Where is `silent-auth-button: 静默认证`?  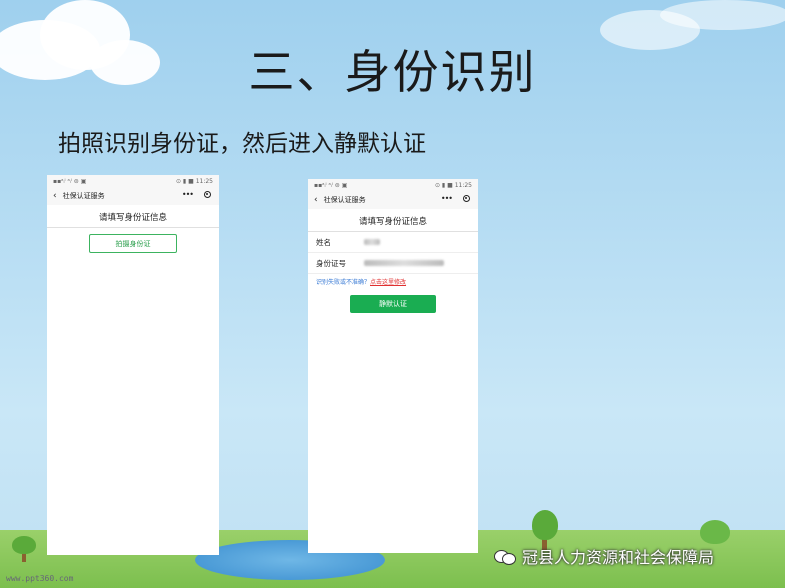
silent-auth-button: 静默认证 is located at coordinates (393, 304).